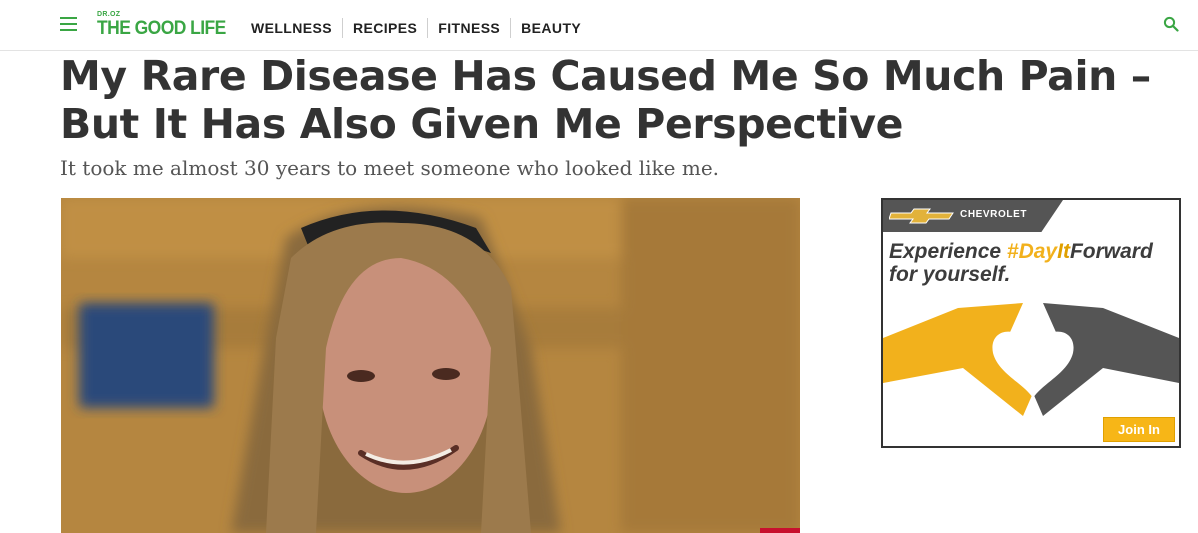  Describe the element at coordinates (1032, 251) in the screenshot. I see `ad-hashtag-day: #Day` at that location.